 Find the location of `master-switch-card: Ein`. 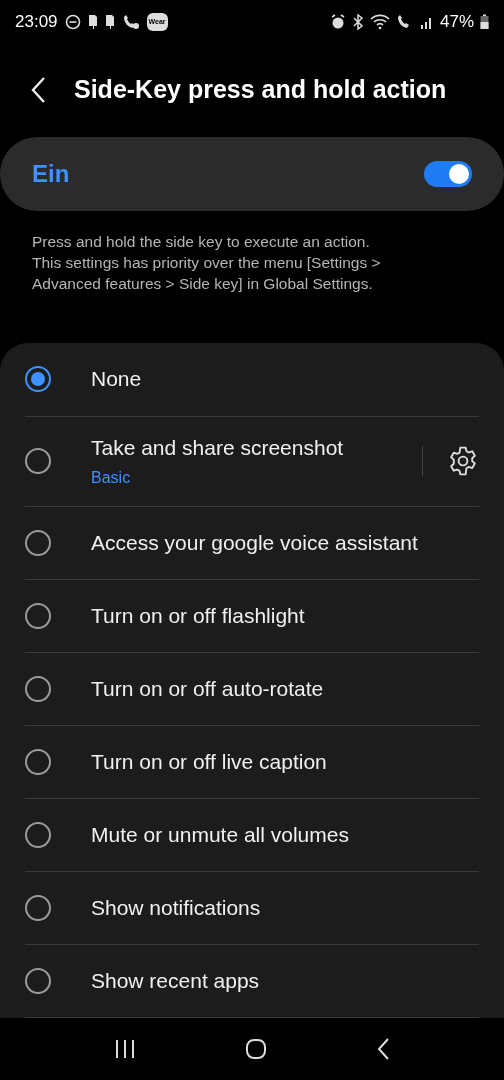

master-switch-card: Ein is located at coordinates (252, 173).